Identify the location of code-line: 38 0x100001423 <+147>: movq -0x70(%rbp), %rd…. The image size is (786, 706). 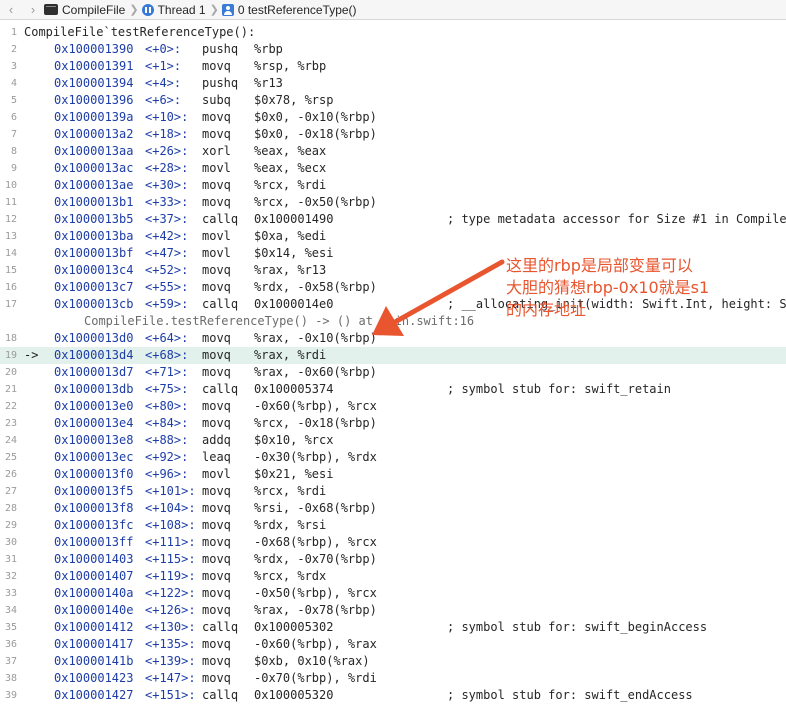
(393, 678).